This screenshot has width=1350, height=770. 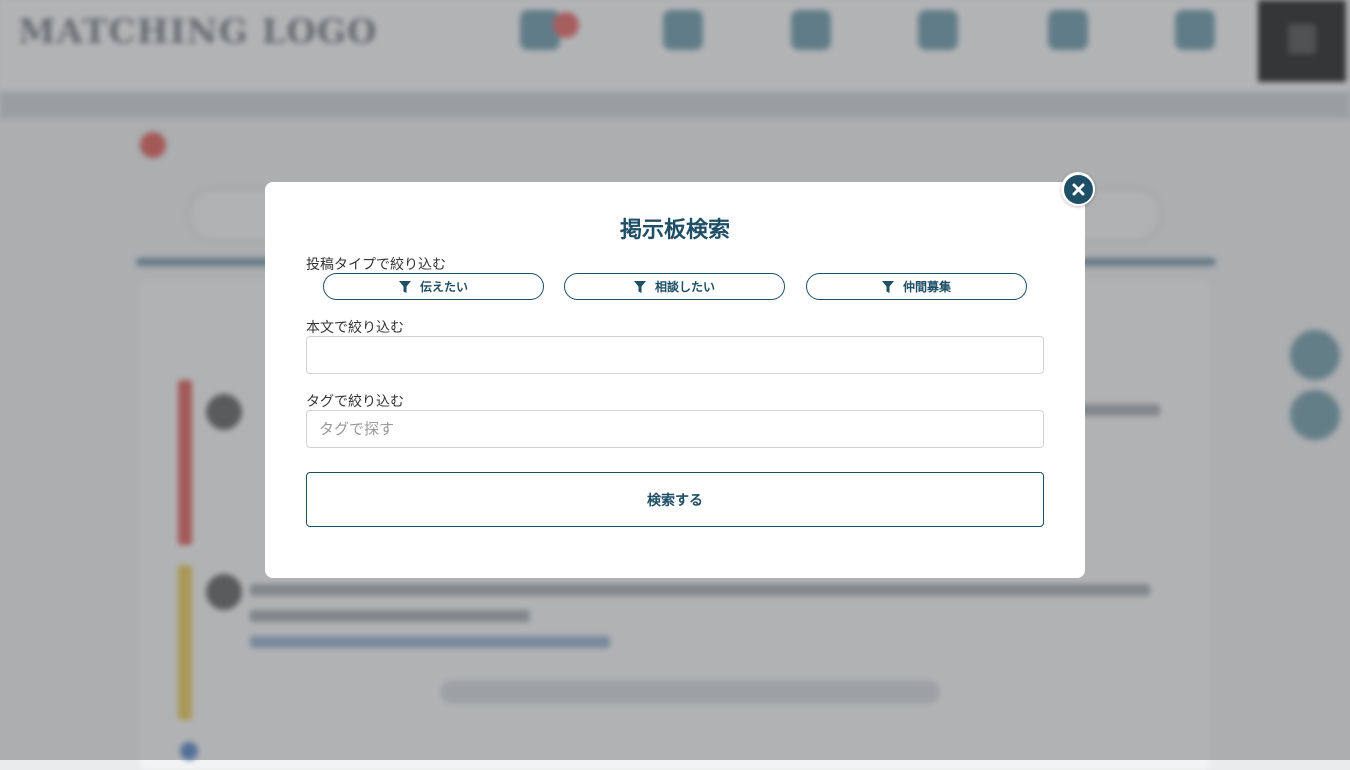 What do you see at coordinates (675, 499) in the screenshot?
I see `search-button: 検索する` at bounding box center [675, 499].